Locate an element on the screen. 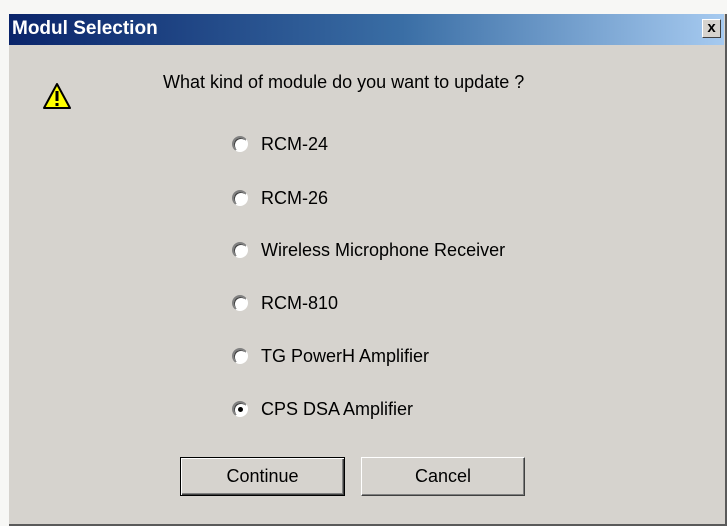 The image size is (727, 526). option-label: CPS DSA Amplifier is located at coordinates (337, 408).